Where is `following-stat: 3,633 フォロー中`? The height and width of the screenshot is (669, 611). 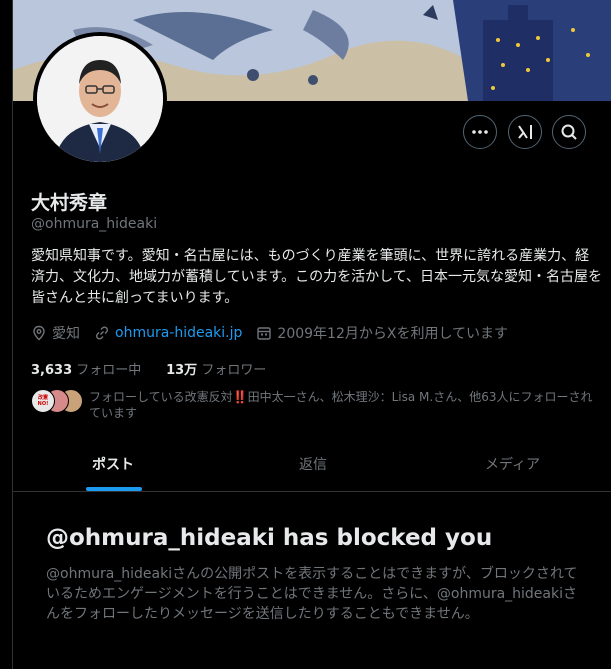
following-stat: 3,633 フォロー中 is located at coordinates (86, 370).